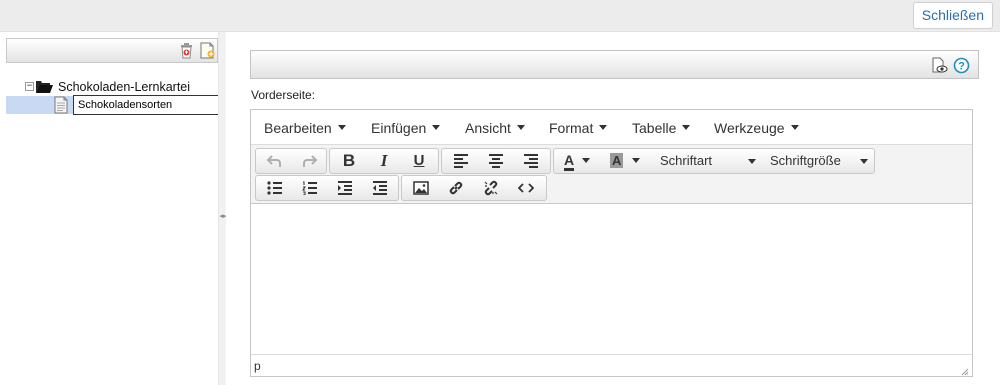 This screenshot has width=1000, height=385. I want to click on link-icon, so click(456, 188).